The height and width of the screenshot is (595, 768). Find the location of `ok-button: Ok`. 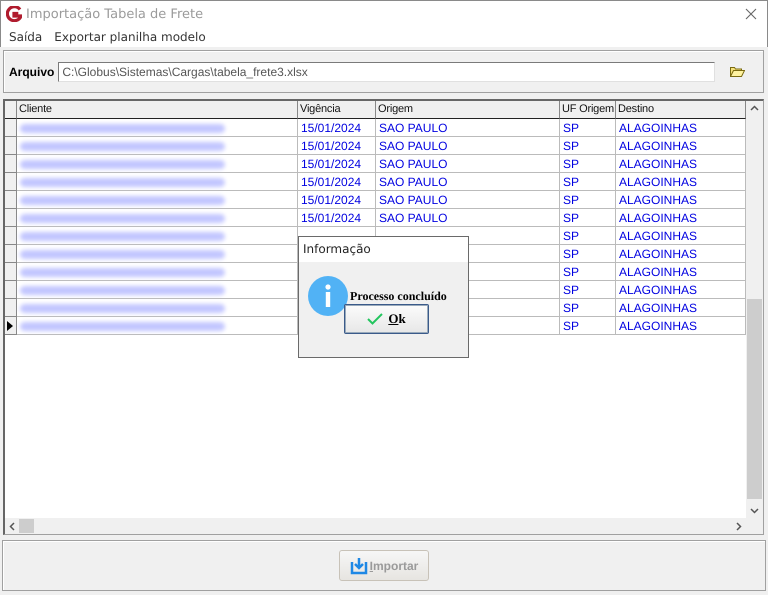

ok-button: Ok is located at coordinates (386, 319).